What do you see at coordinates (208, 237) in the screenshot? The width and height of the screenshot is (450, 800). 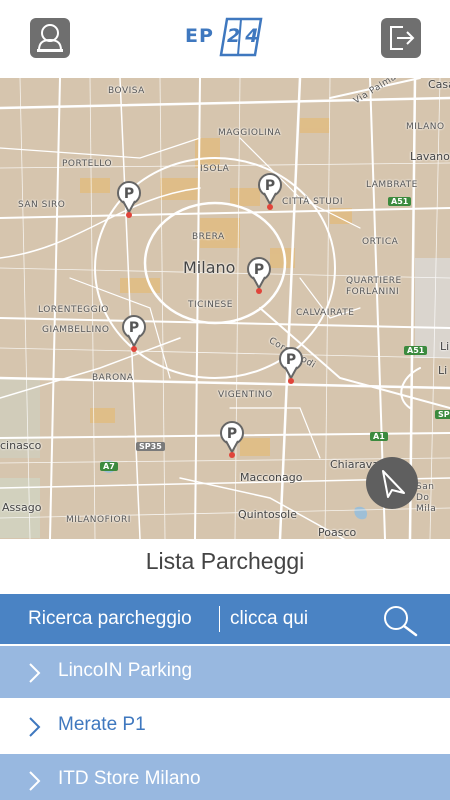 I see `district-label: BRERA` at bounding box center [208, 237].